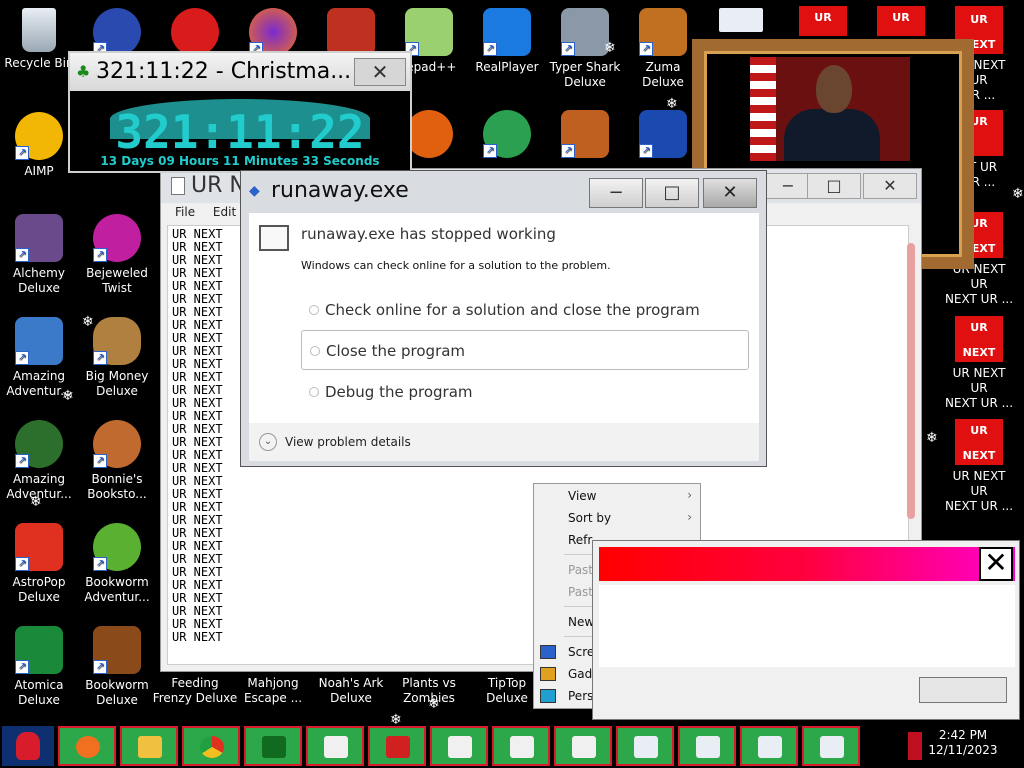 This screenshot has height=768, width=1024. I want to click on screen-resolution-icon, so click(548, 652).